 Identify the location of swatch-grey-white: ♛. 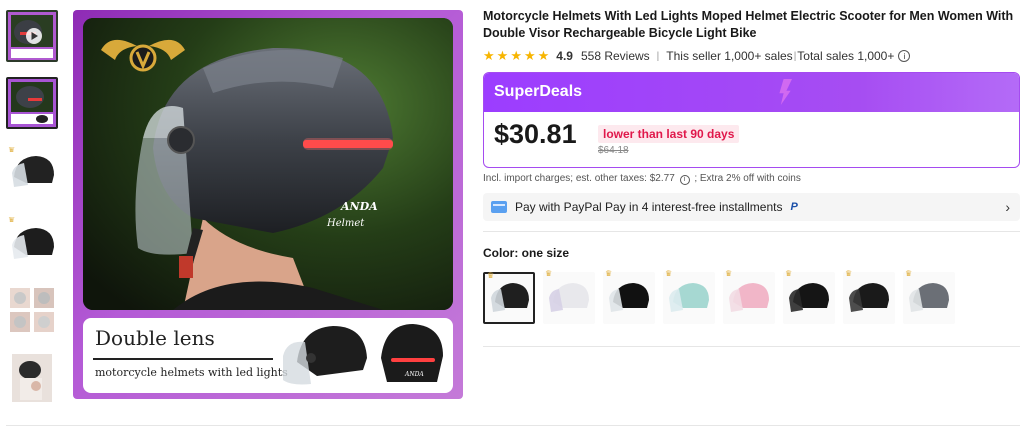
(929, 296).